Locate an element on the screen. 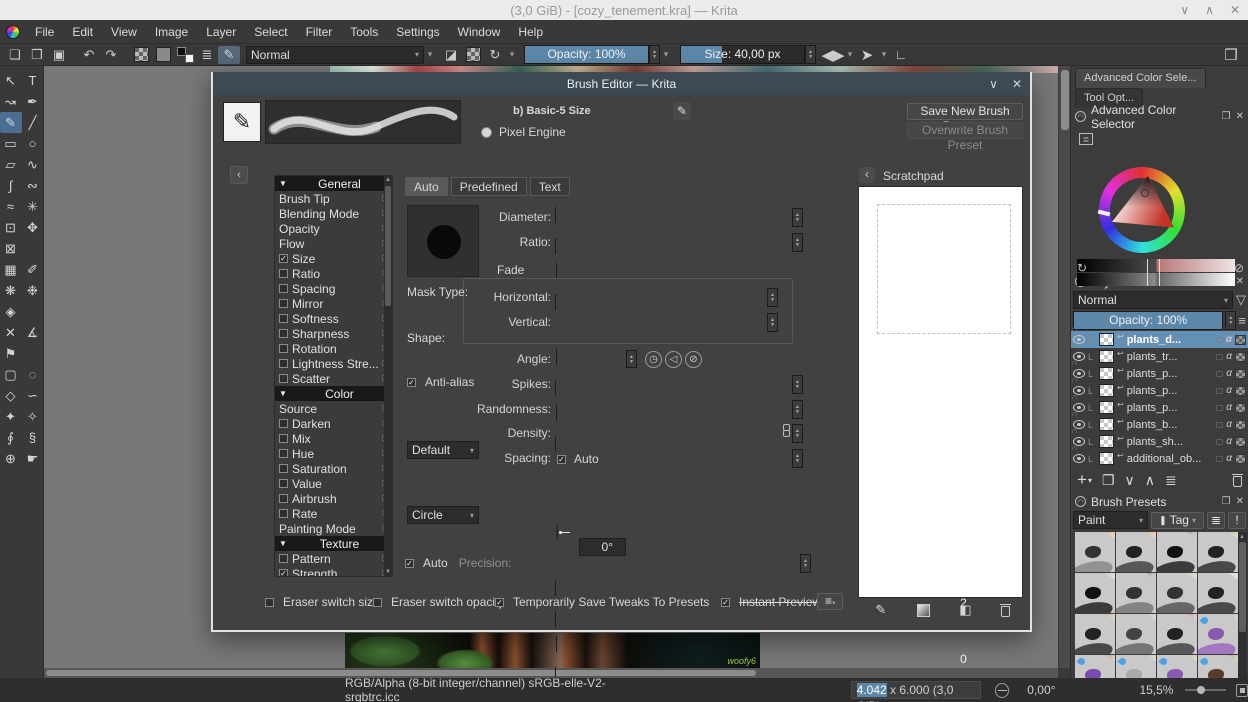 The height and width of the screenshot is (702, 1248). freehand-select-tool: ∽ is located at coordinates (33, 395).